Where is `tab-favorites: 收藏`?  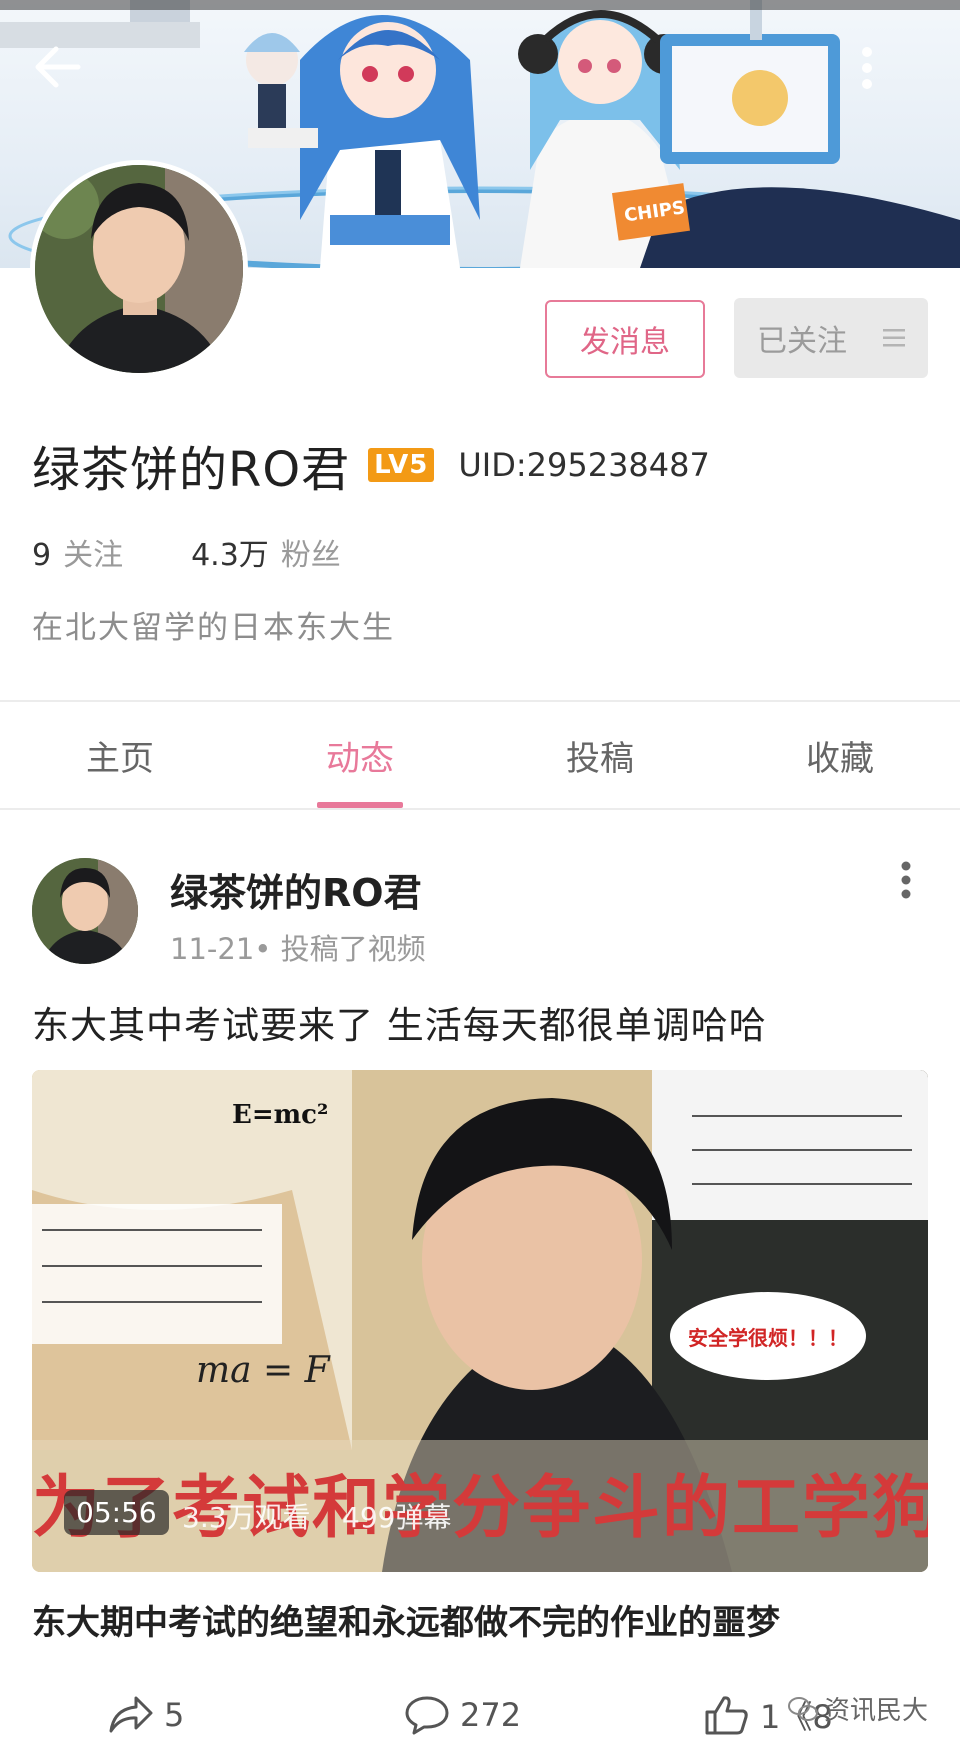
tab-favorites: 收藏 is located at coordinates (840, 755).